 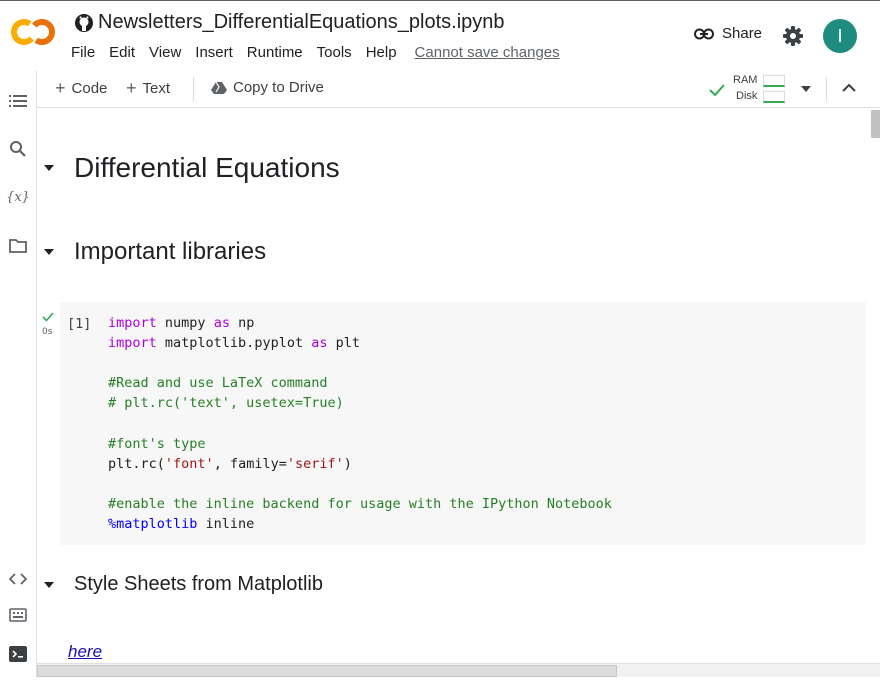 I want to click on copy-to-drive-label: Copy to Drive, so click(x=278, y=87).